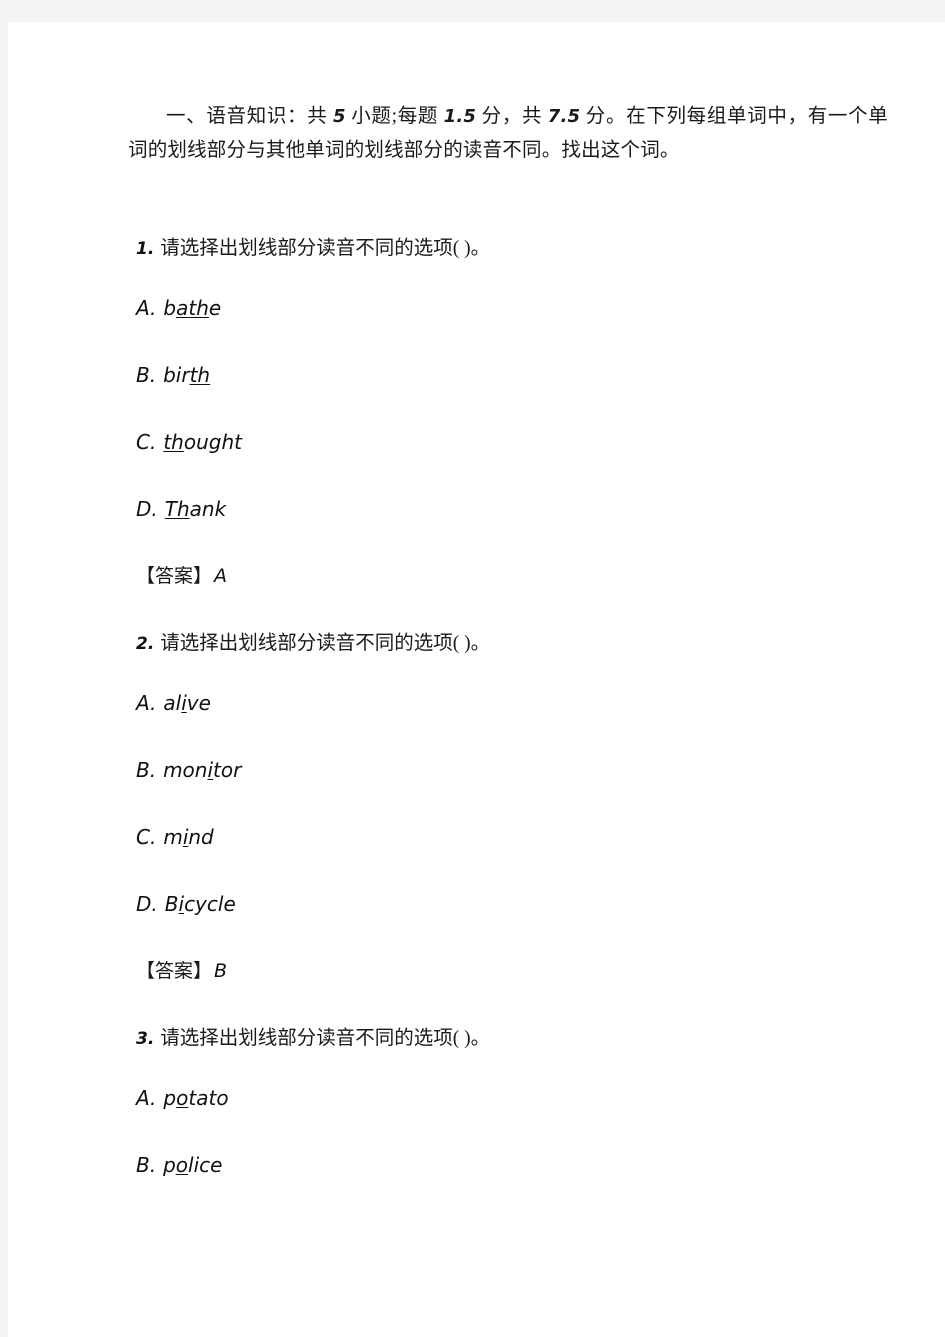  What do you see at coordinates (339, 116) in the screenshot?
I see `section-item-count: 5` at bounding box center [339, 116].